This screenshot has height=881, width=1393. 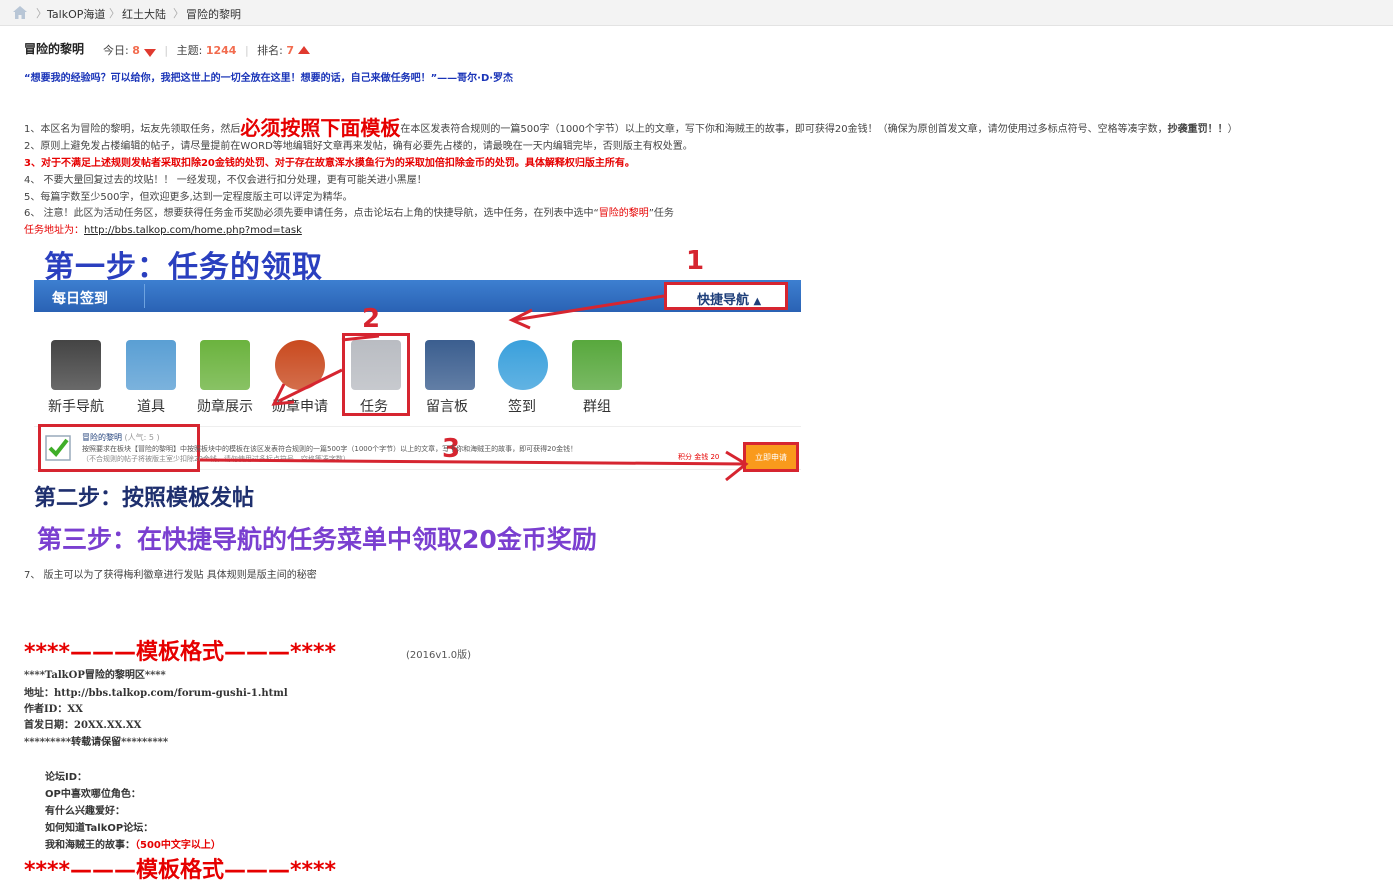 What do you see at coordinates (54, 230) in the screenshot?
I see `task-address-label: 任务地址为：` at bounding box center [54, 230].